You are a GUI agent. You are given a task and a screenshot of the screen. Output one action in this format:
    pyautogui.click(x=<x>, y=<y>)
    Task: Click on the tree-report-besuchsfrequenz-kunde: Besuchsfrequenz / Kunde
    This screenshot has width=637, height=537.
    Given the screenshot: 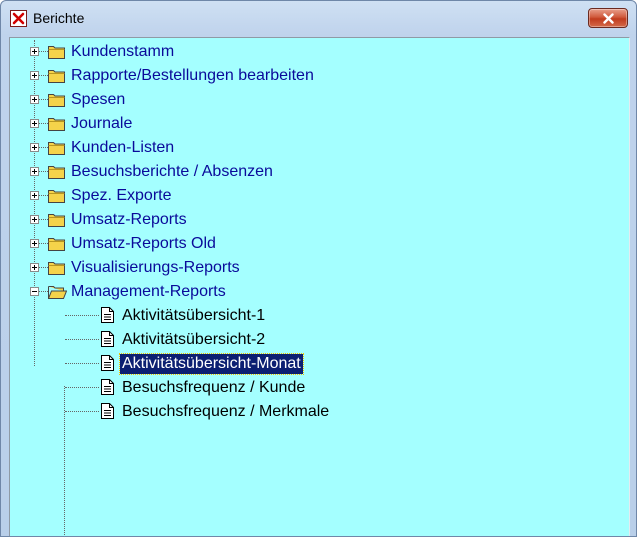 What is the action you would take?
    pyautogui.click(x=319, y=388)
    